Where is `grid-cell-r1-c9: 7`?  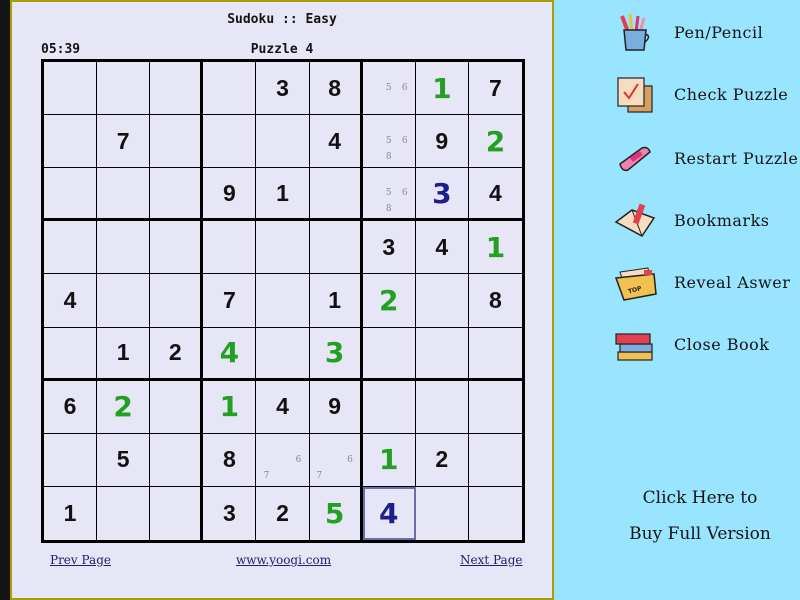 grid-cell-r1-c9: 7 is located at coordinates (495, 89).